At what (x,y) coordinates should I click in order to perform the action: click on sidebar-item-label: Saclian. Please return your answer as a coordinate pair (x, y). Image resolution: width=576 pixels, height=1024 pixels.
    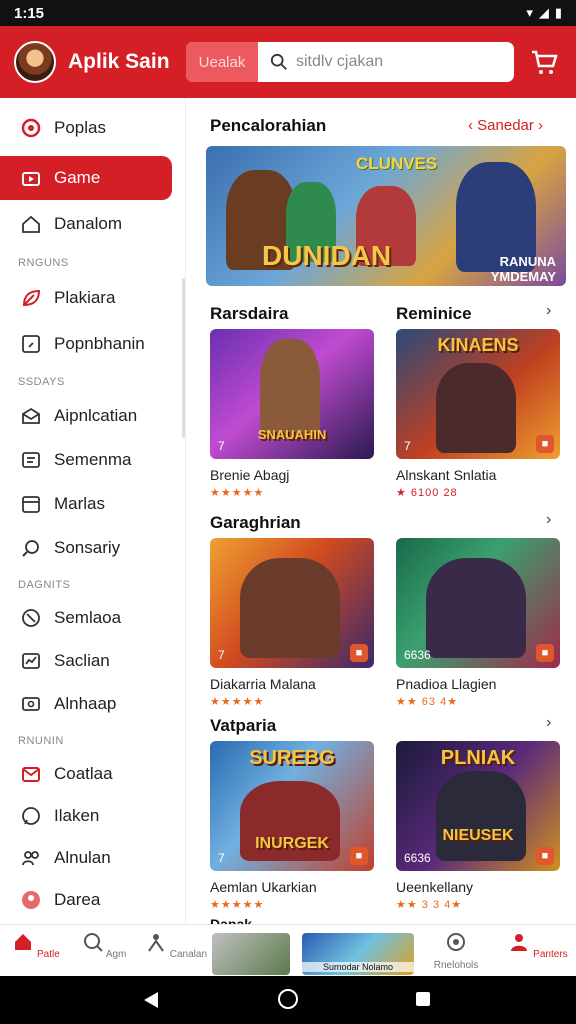
    Looking at the image, I should click on (82, 660).